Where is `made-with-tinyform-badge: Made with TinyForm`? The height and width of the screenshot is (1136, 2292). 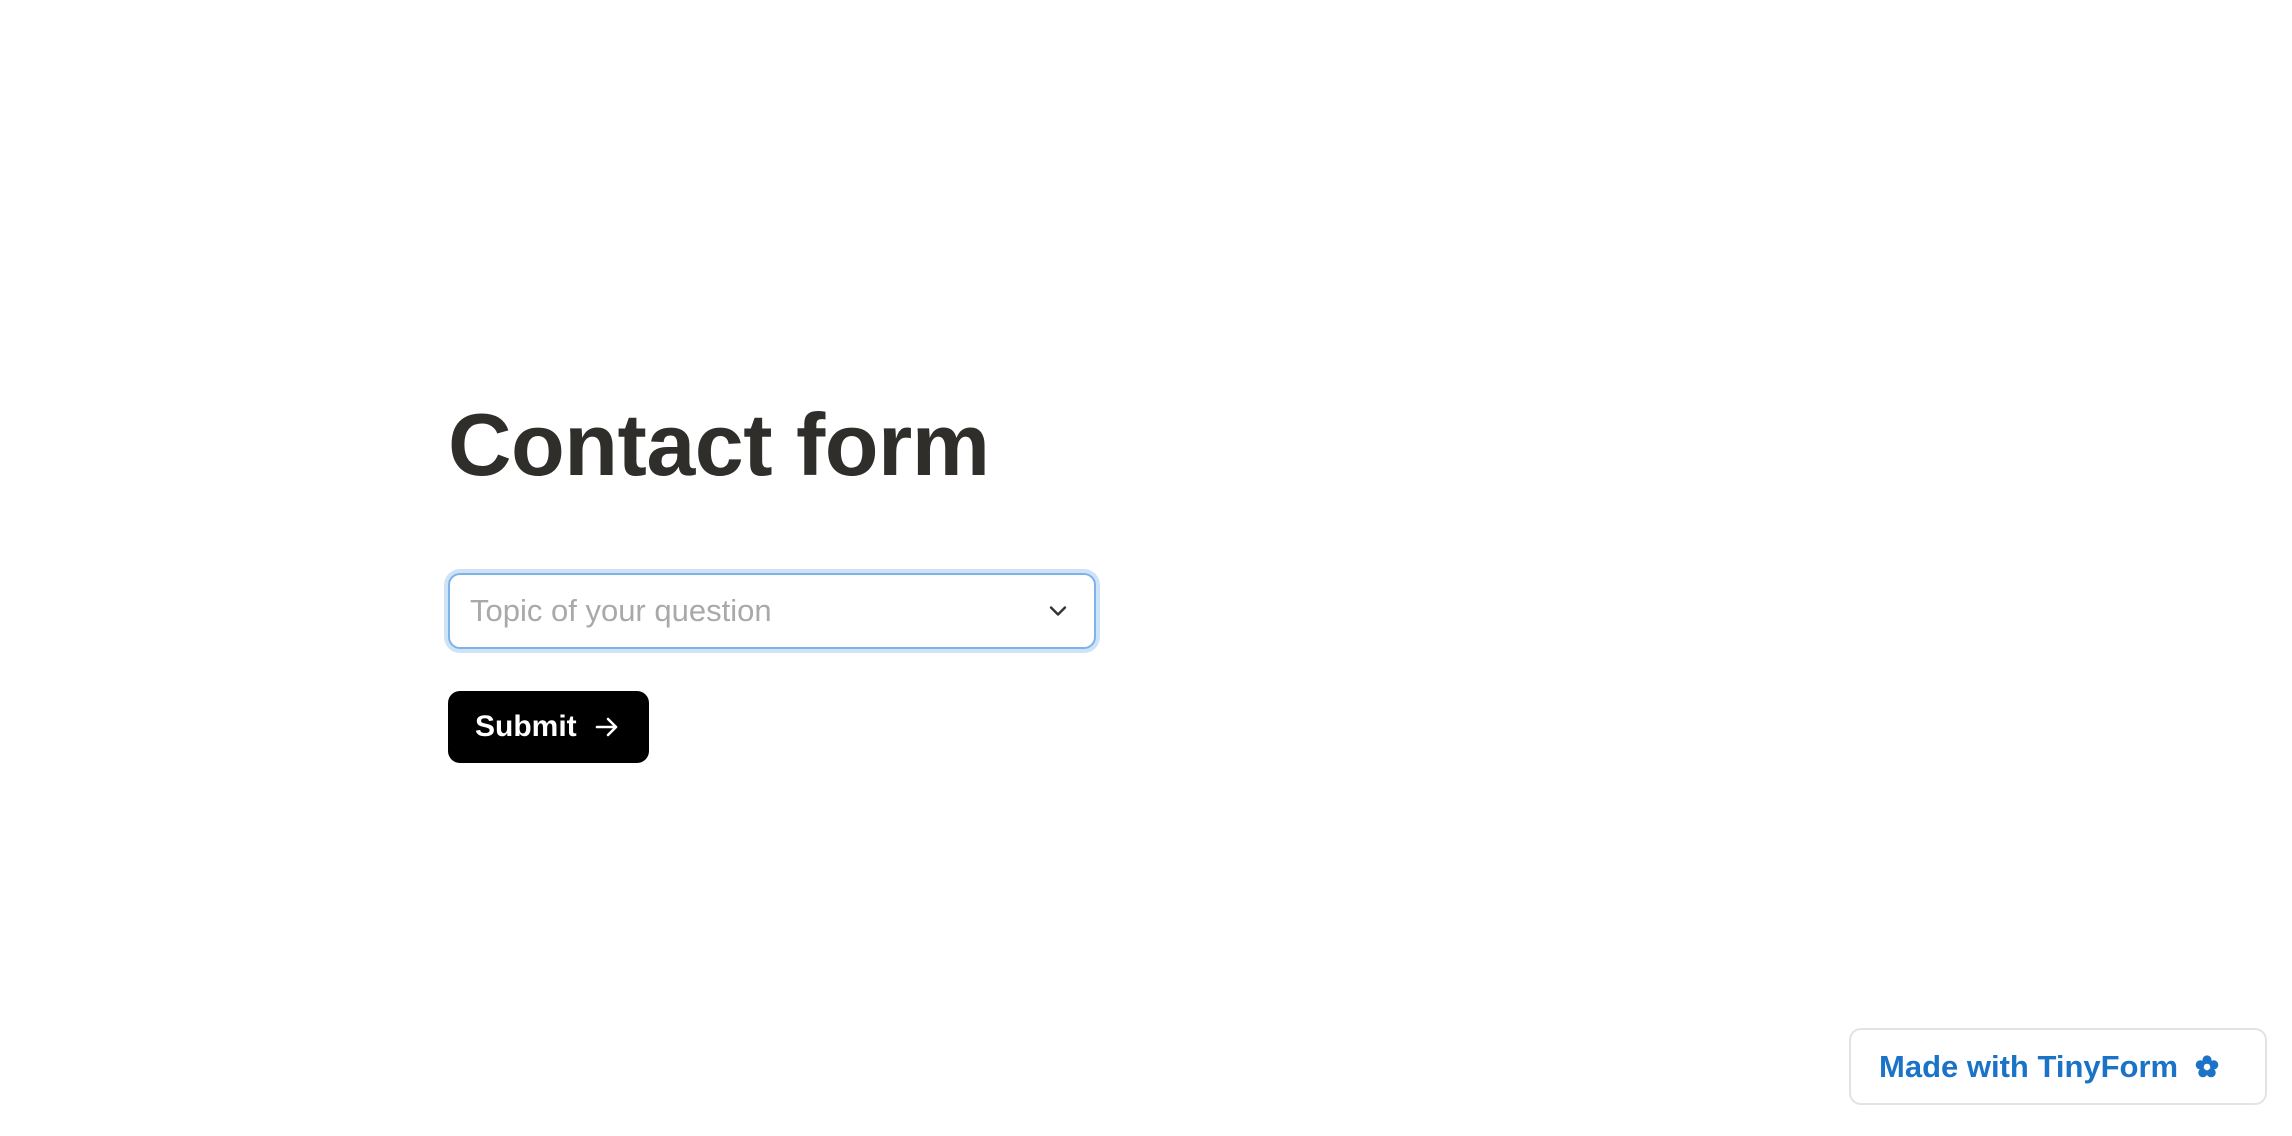
made-with-tinyform-badge: Made with TinyForm is located at coordinates (2058, 1066).